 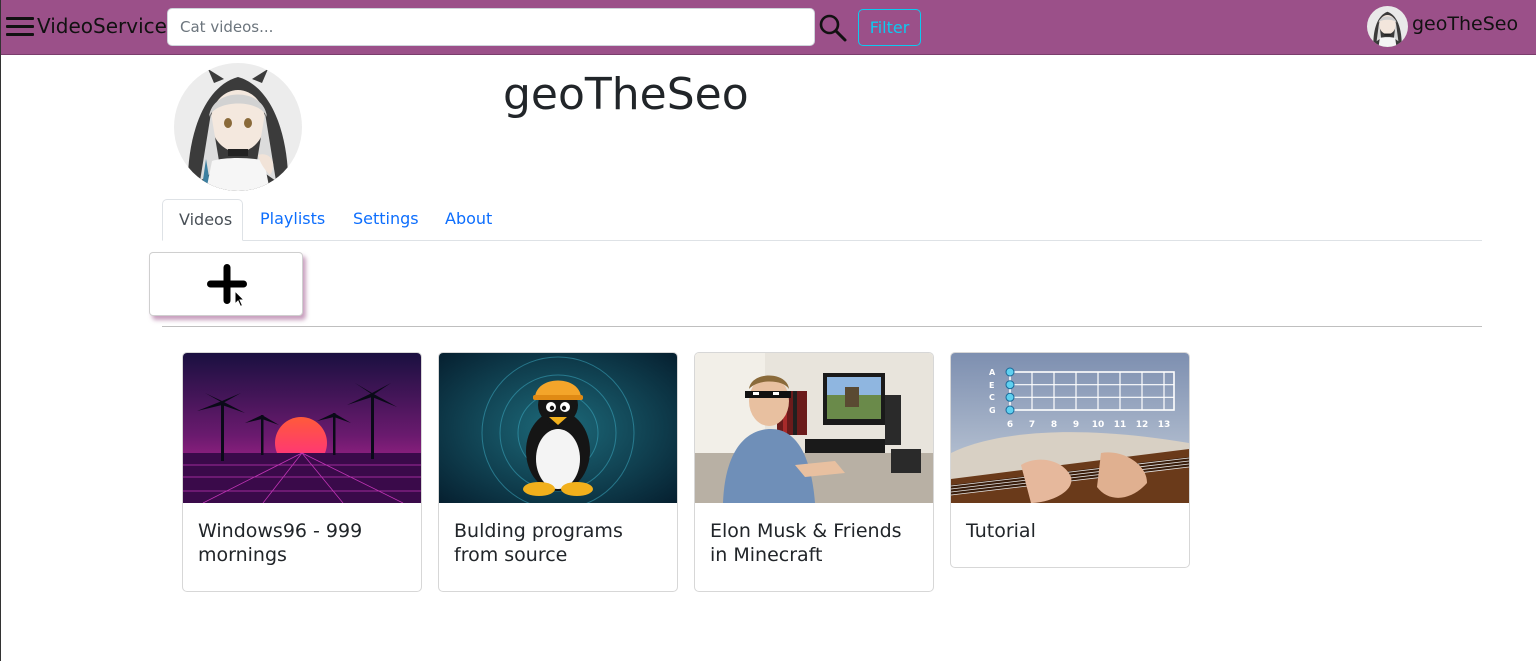 I want to click on profile-name: geoTheSeo, so click(x=626, y=94).